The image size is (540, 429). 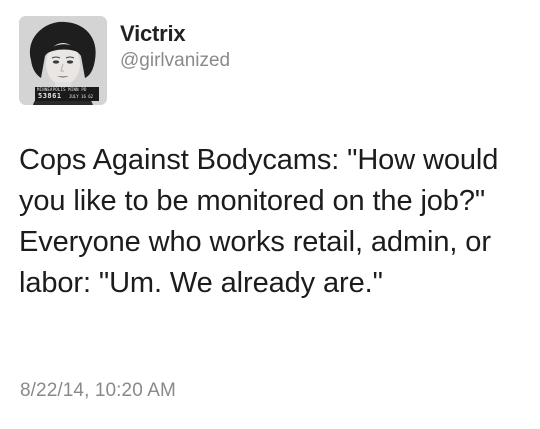 What do you see at coordinates (81, 96) in the screenshot?
I see `mugshot-board-date: JULY 16 62` at bounding box center [81, 96].